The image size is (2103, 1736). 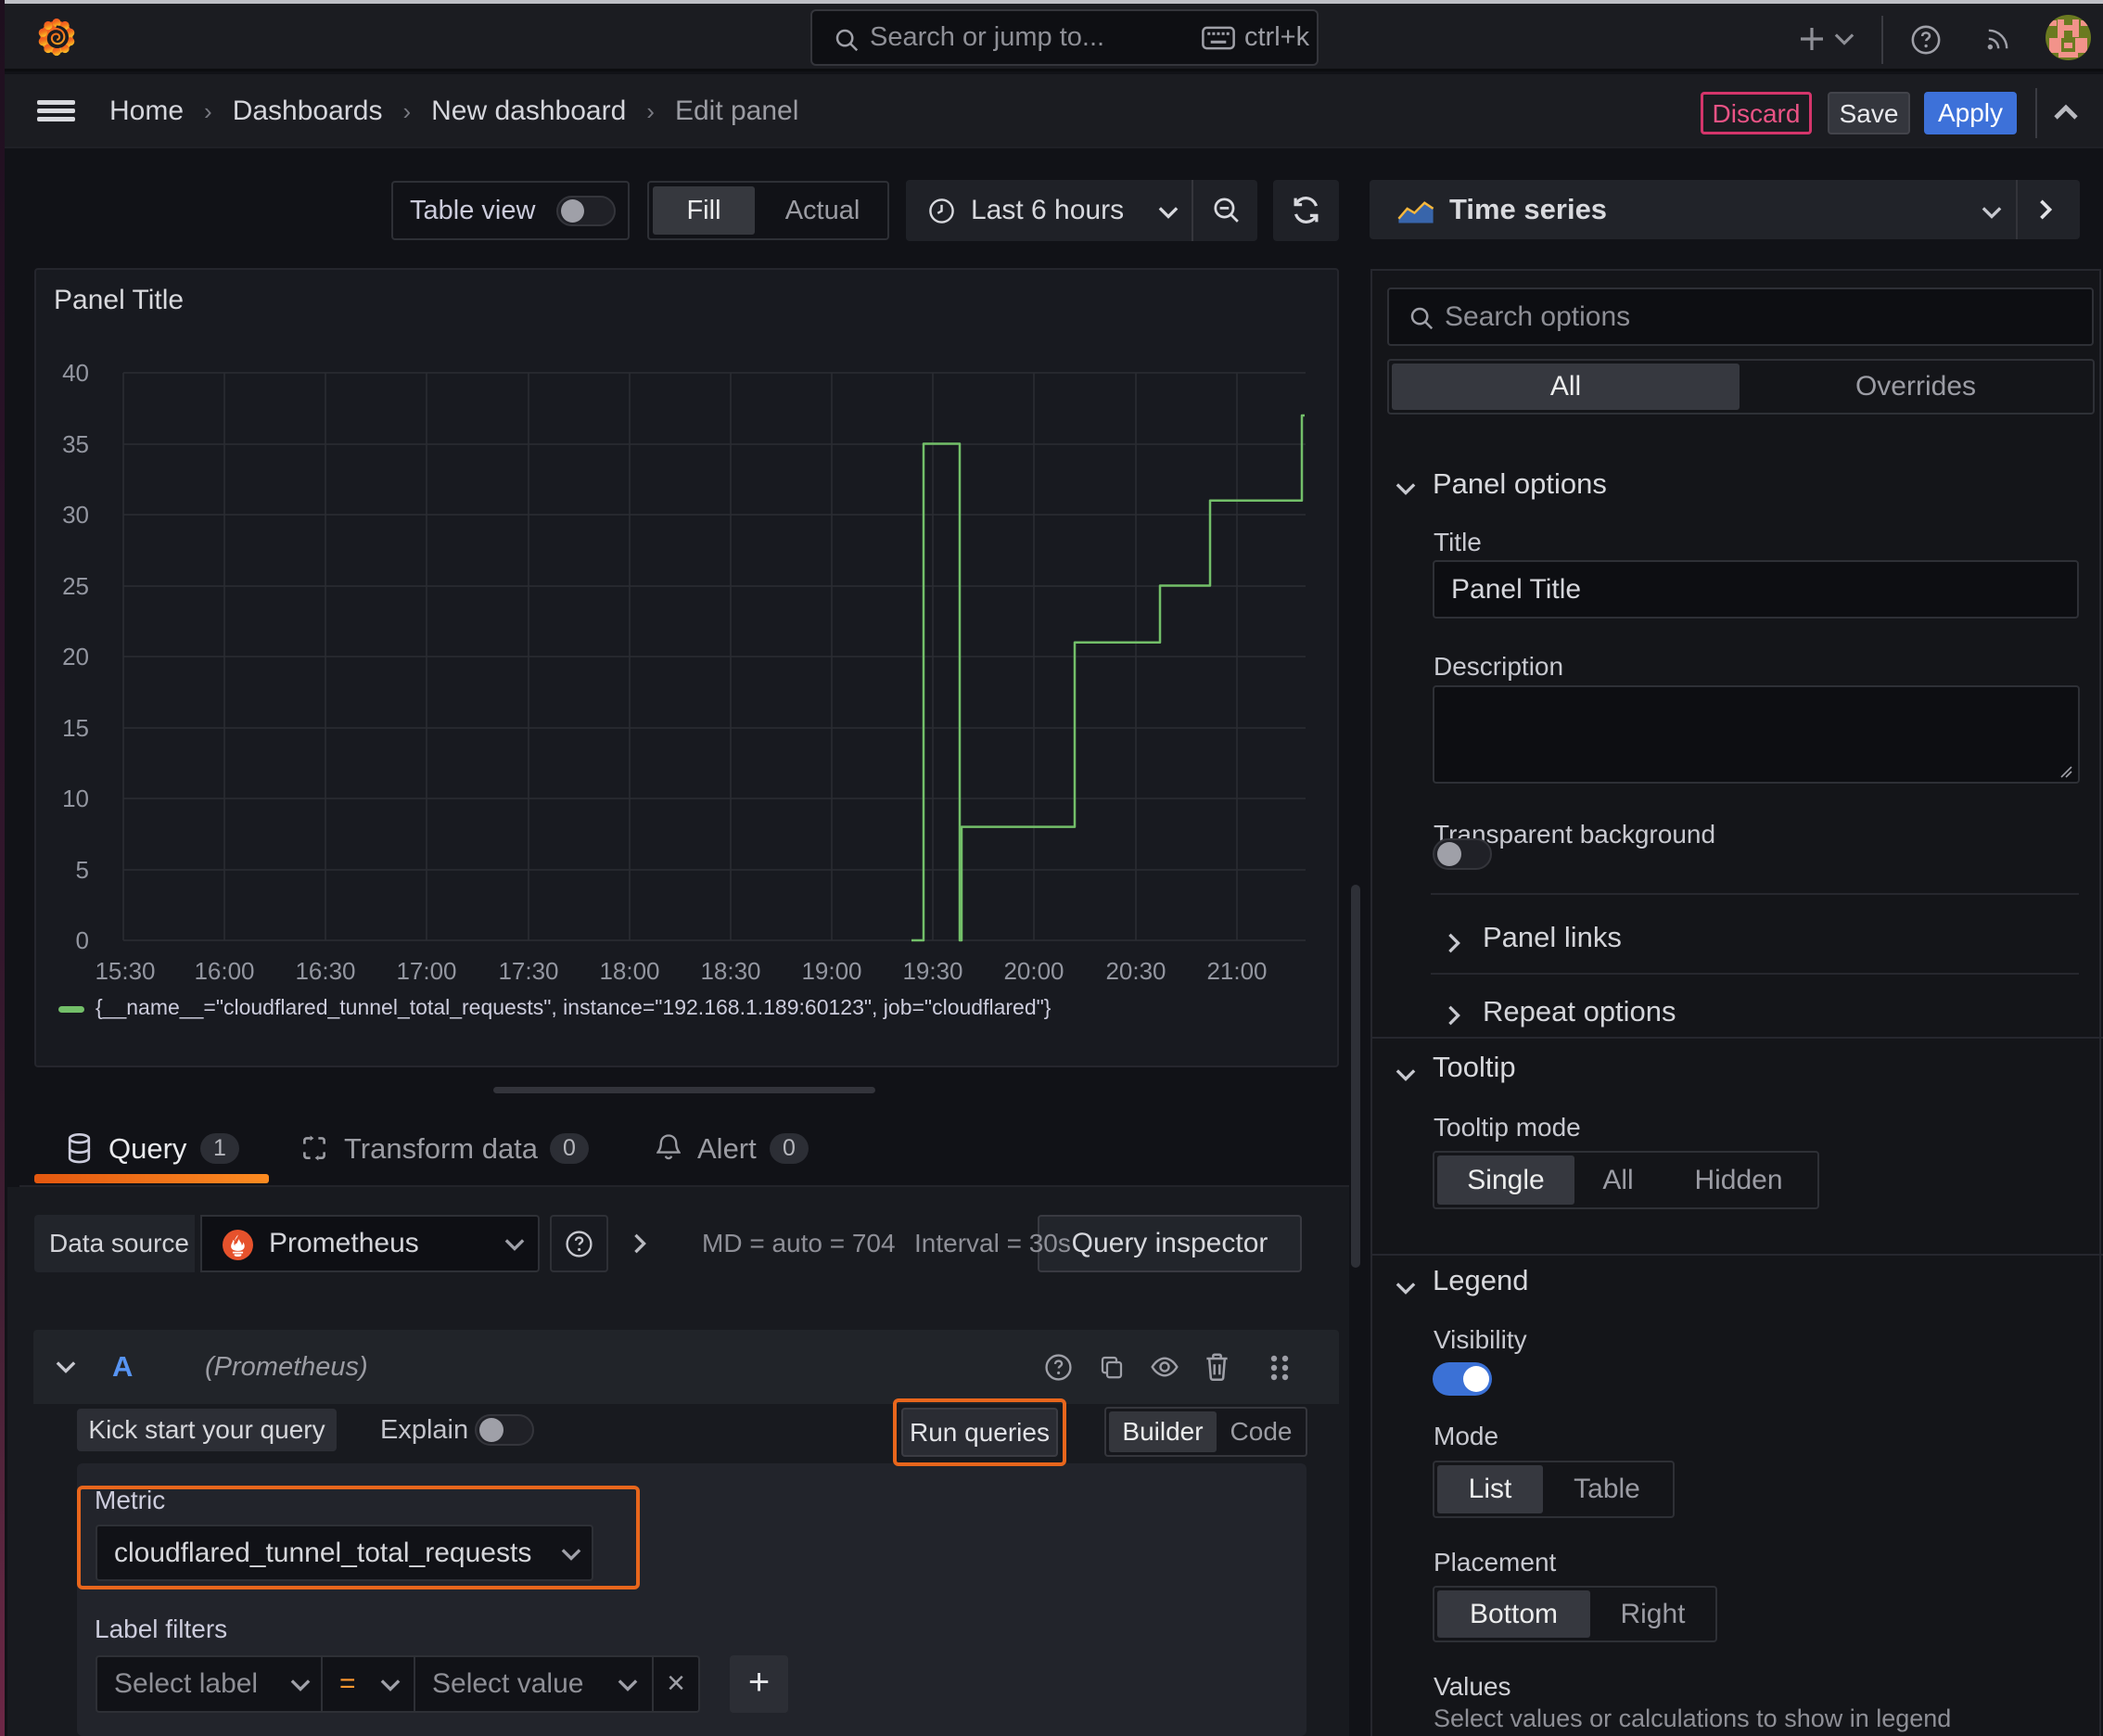 What do you see at coordinates (75, 798) in the screenshot?
I see `svg-text: 10` at bounding box center [75, 798].